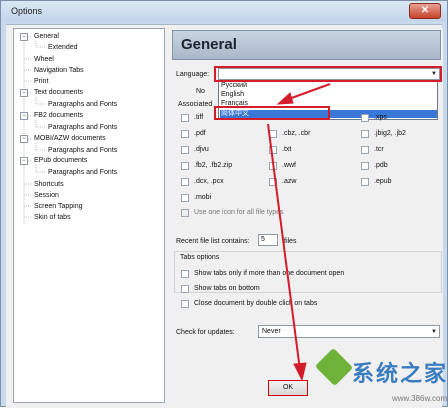 Image resolution: width=448 pixels, height=408 pixels. I want to click on watermark: 系统之家 www.386w.com, so click(380, 377).